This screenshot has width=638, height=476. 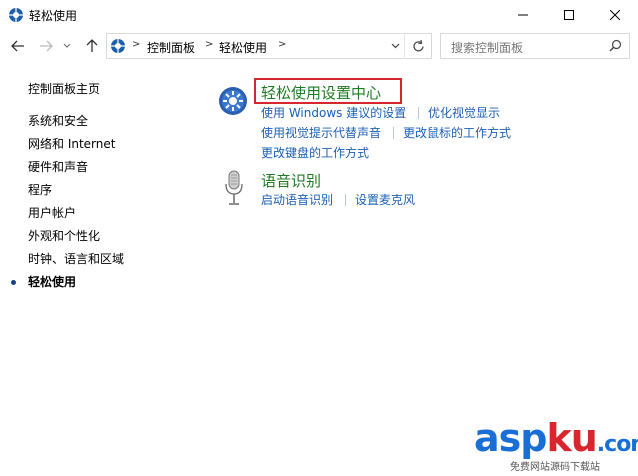 I want to click on back-arrow-icon, so click(x=17, y=46).